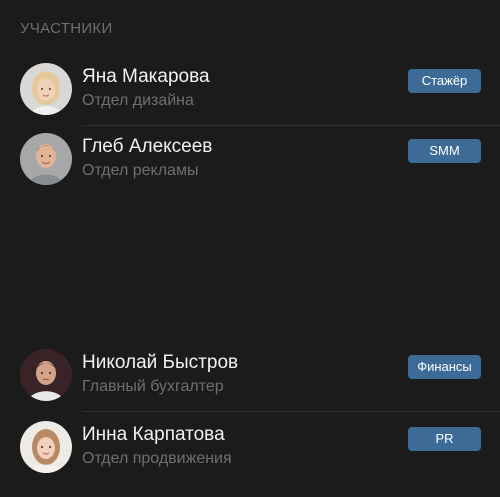 The image size is (500, 497). I want to click on role-badge: Финансы, so click(444, 367).